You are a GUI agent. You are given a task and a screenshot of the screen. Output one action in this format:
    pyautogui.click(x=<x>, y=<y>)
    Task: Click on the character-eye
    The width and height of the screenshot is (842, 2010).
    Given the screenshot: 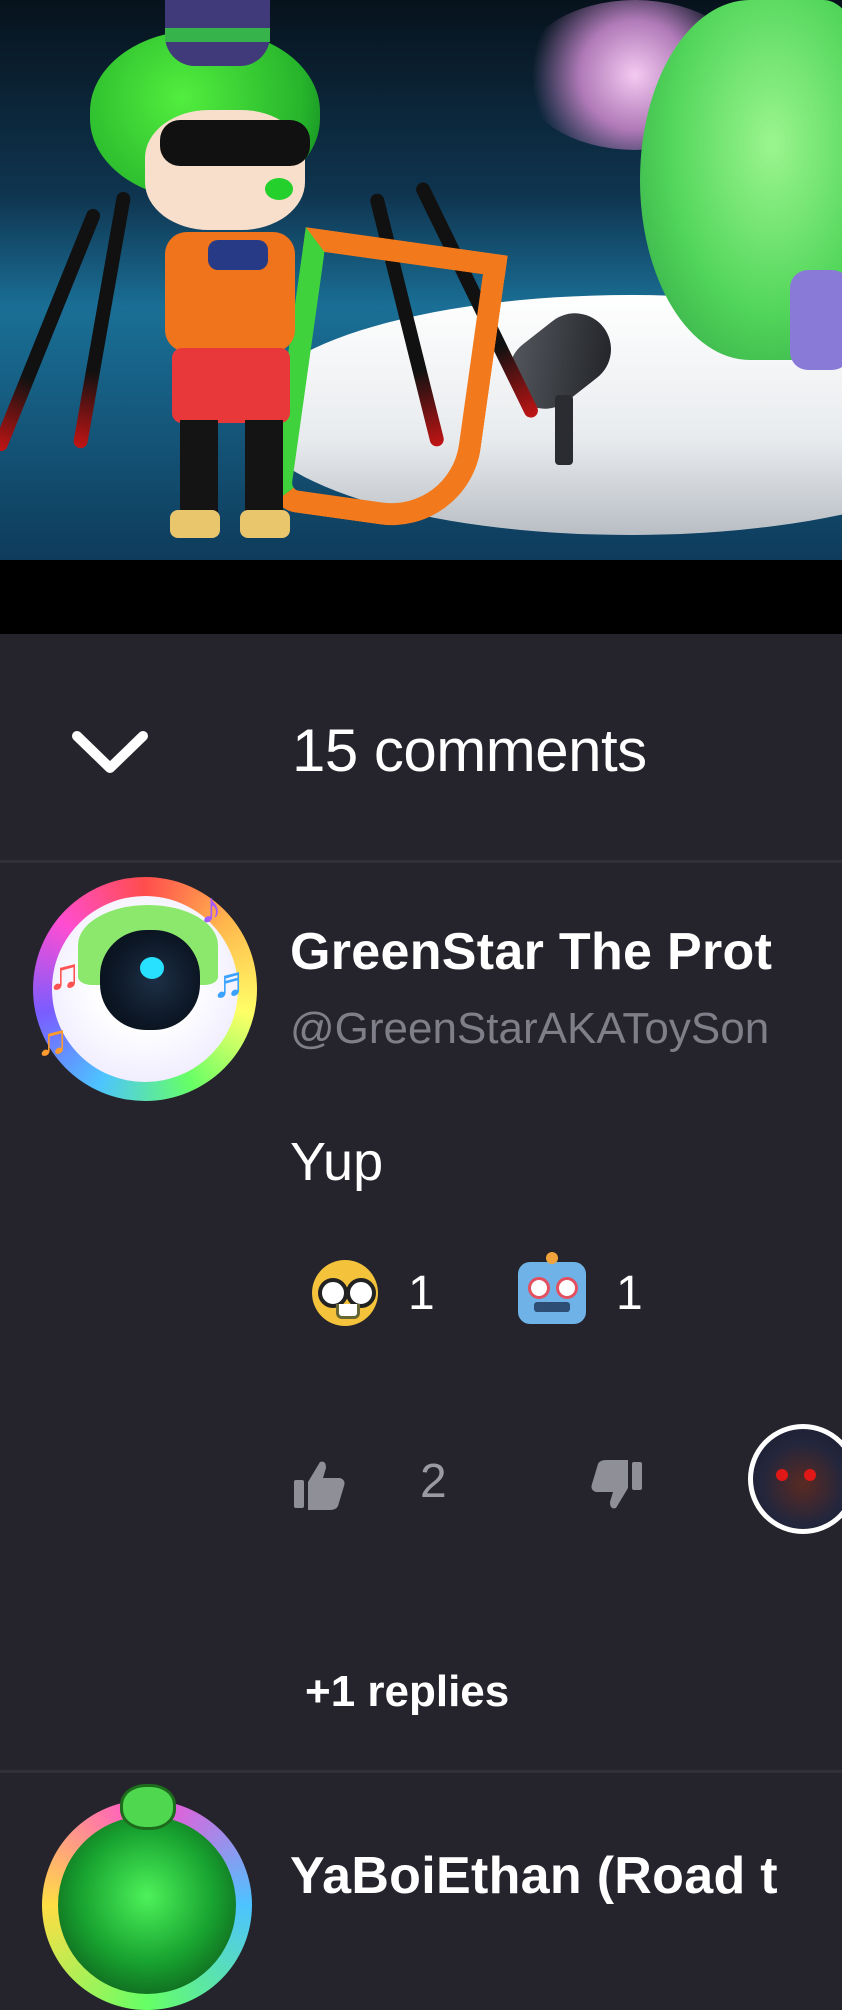 What is the action you would take?
    pyautogui.click(x=279, y=189)
    